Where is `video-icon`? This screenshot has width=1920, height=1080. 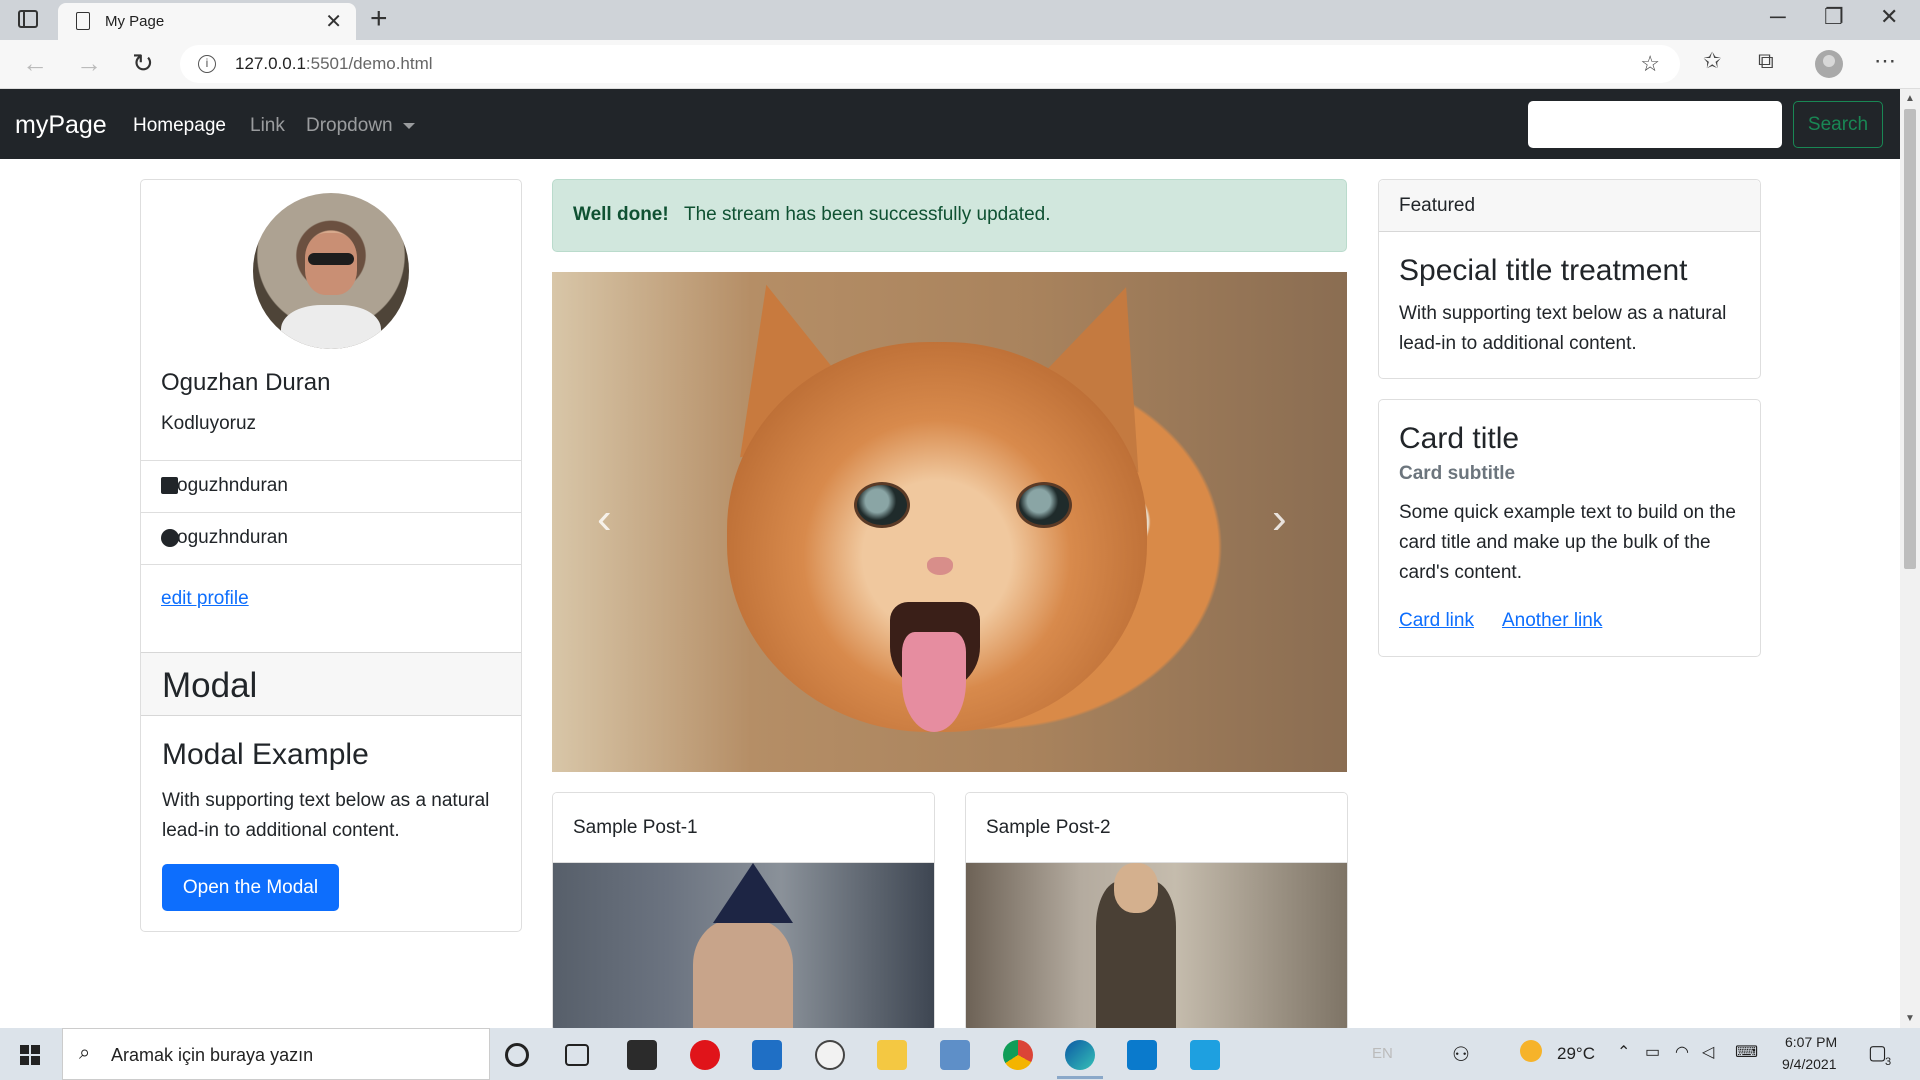
video-icon is located at coordinates (767, 1055).